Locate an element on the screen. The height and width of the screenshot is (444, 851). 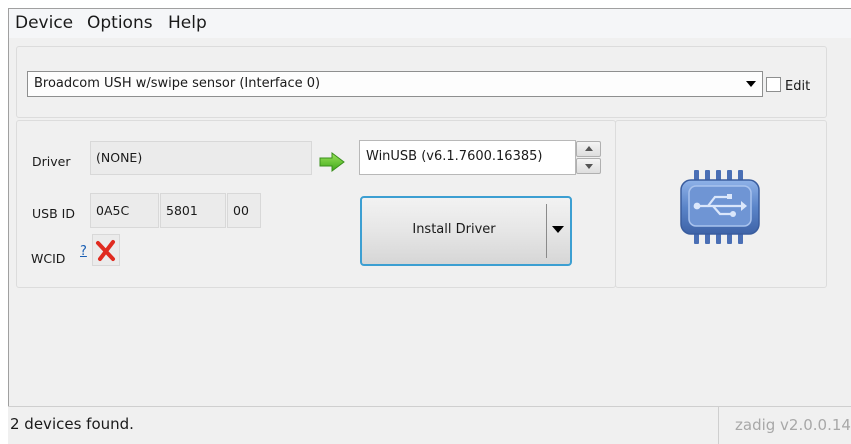
driver-next-button is located at coordinates (588, 166).